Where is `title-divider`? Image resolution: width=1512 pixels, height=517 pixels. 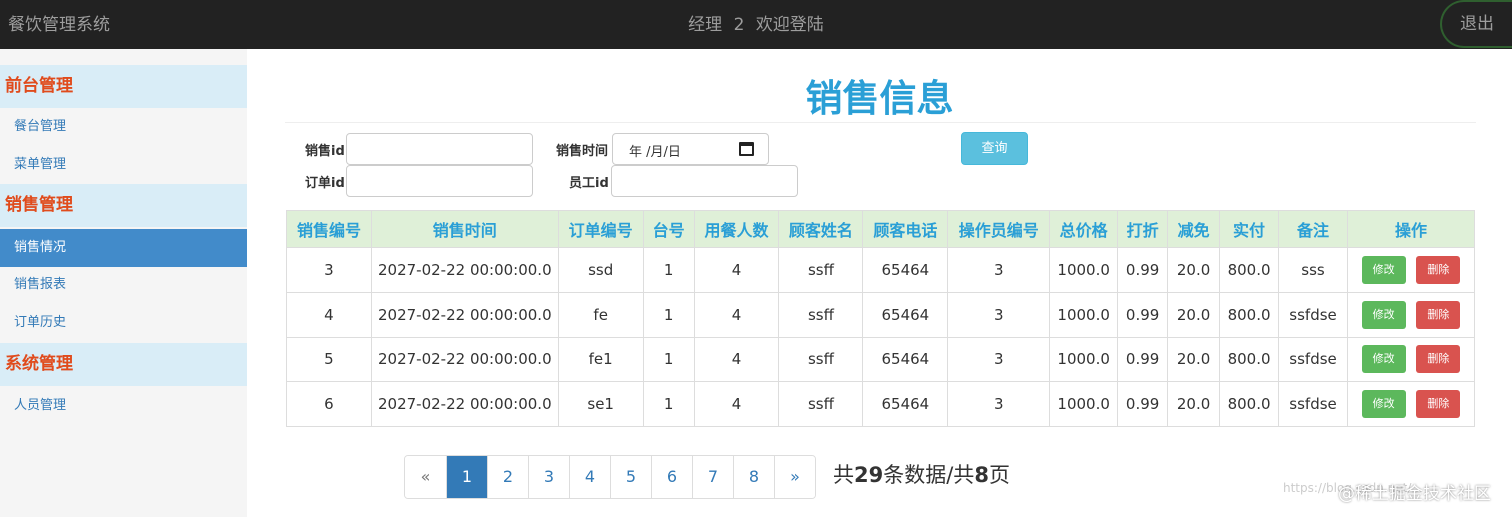 title-divider is located at coordinates (880, 122).